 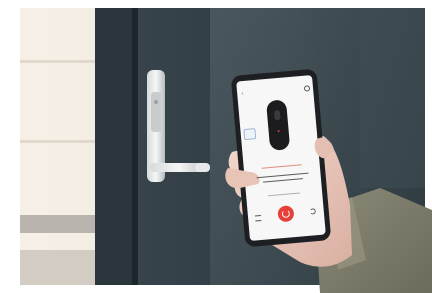 What do you see at coordinates (307, 88) in the screenshot?
I see `settings-icon` at bounding box center [307, 88].